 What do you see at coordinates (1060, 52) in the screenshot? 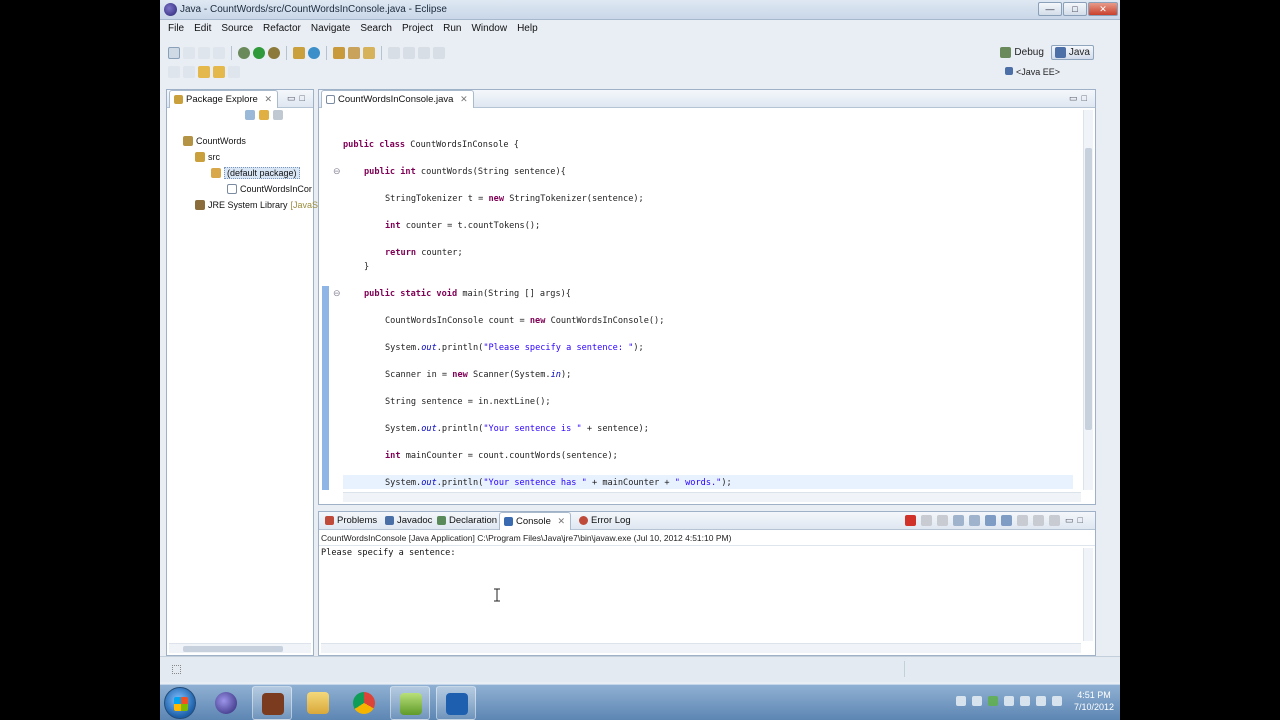
I see `java-perspective-icon` at bounding box center [1060, 52].